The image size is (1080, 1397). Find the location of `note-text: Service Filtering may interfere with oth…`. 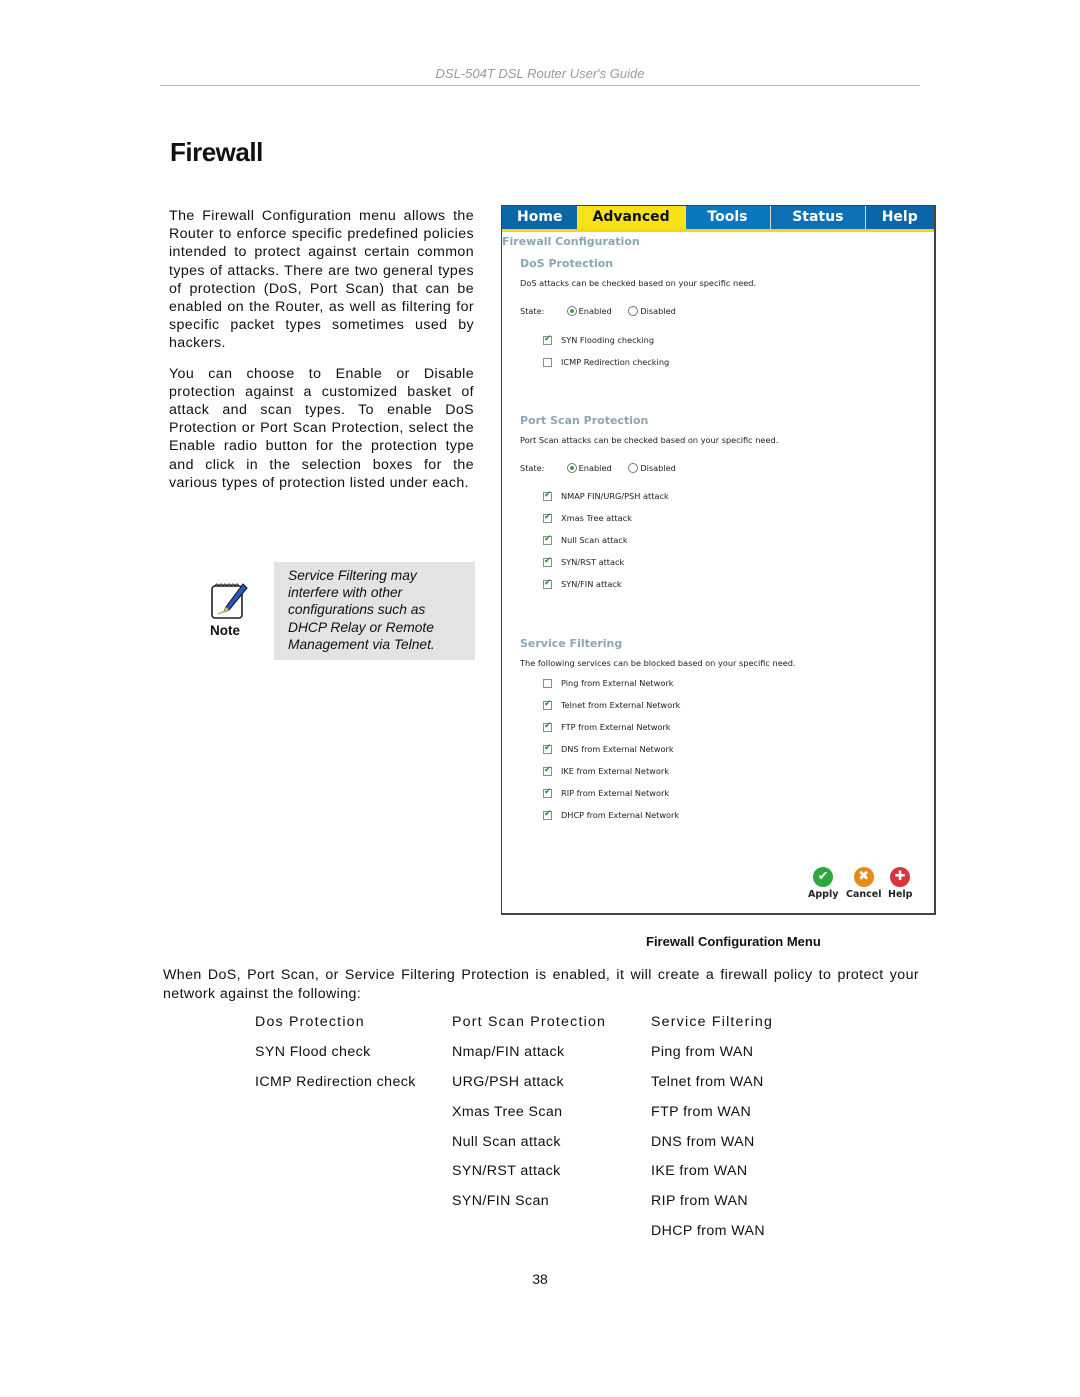

note-text: Service Filtering may interfere with oth… is located at coordinates (374, 611).